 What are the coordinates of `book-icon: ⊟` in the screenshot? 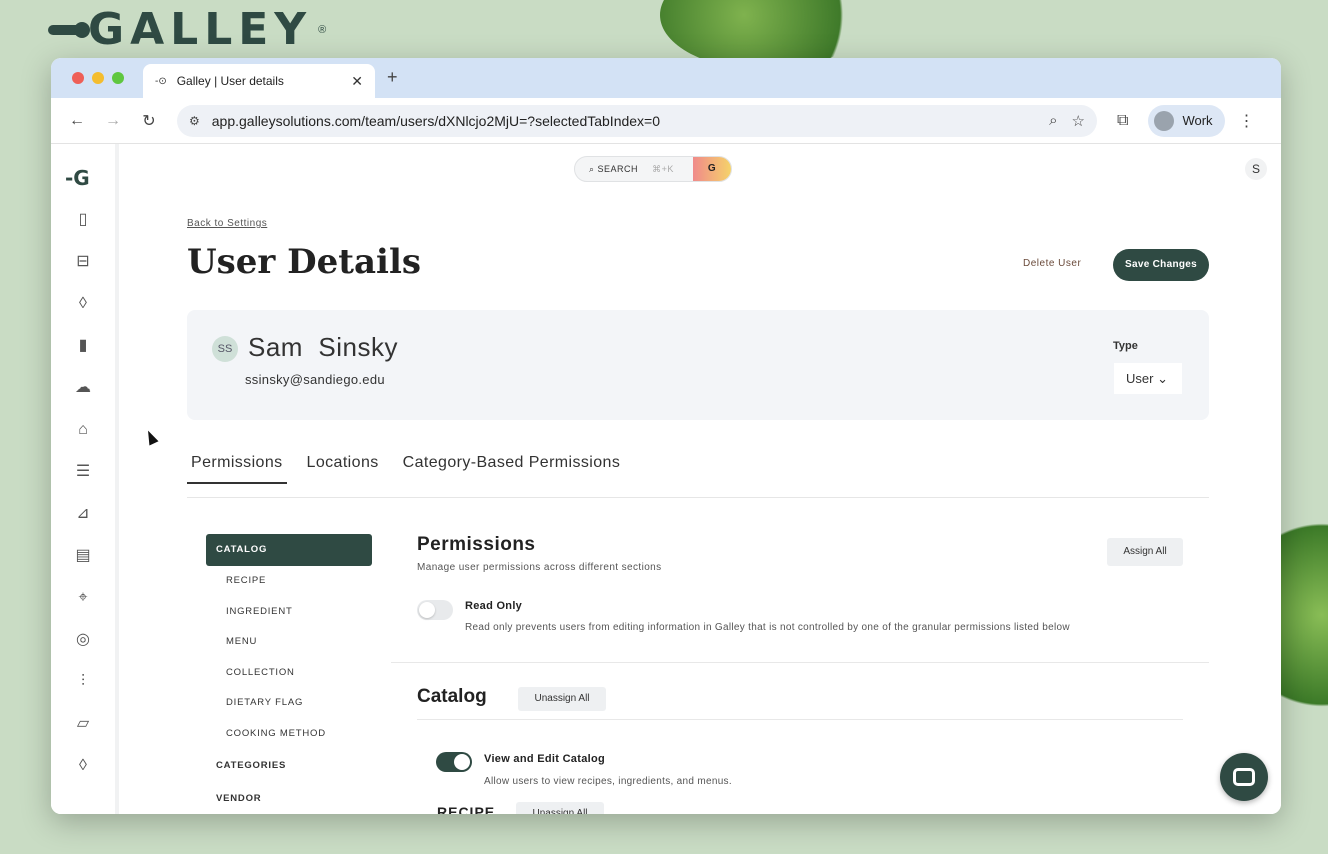 It's located at (83, 262).